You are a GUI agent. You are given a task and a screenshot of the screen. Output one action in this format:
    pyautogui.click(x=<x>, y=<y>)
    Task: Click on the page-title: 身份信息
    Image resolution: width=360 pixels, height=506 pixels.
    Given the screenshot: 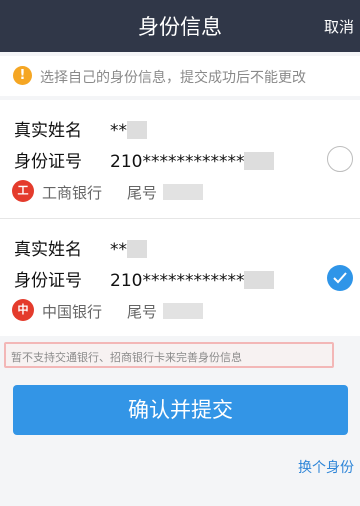 What is the action you would take?
    pyautogui.click(x=180, y=27)
    